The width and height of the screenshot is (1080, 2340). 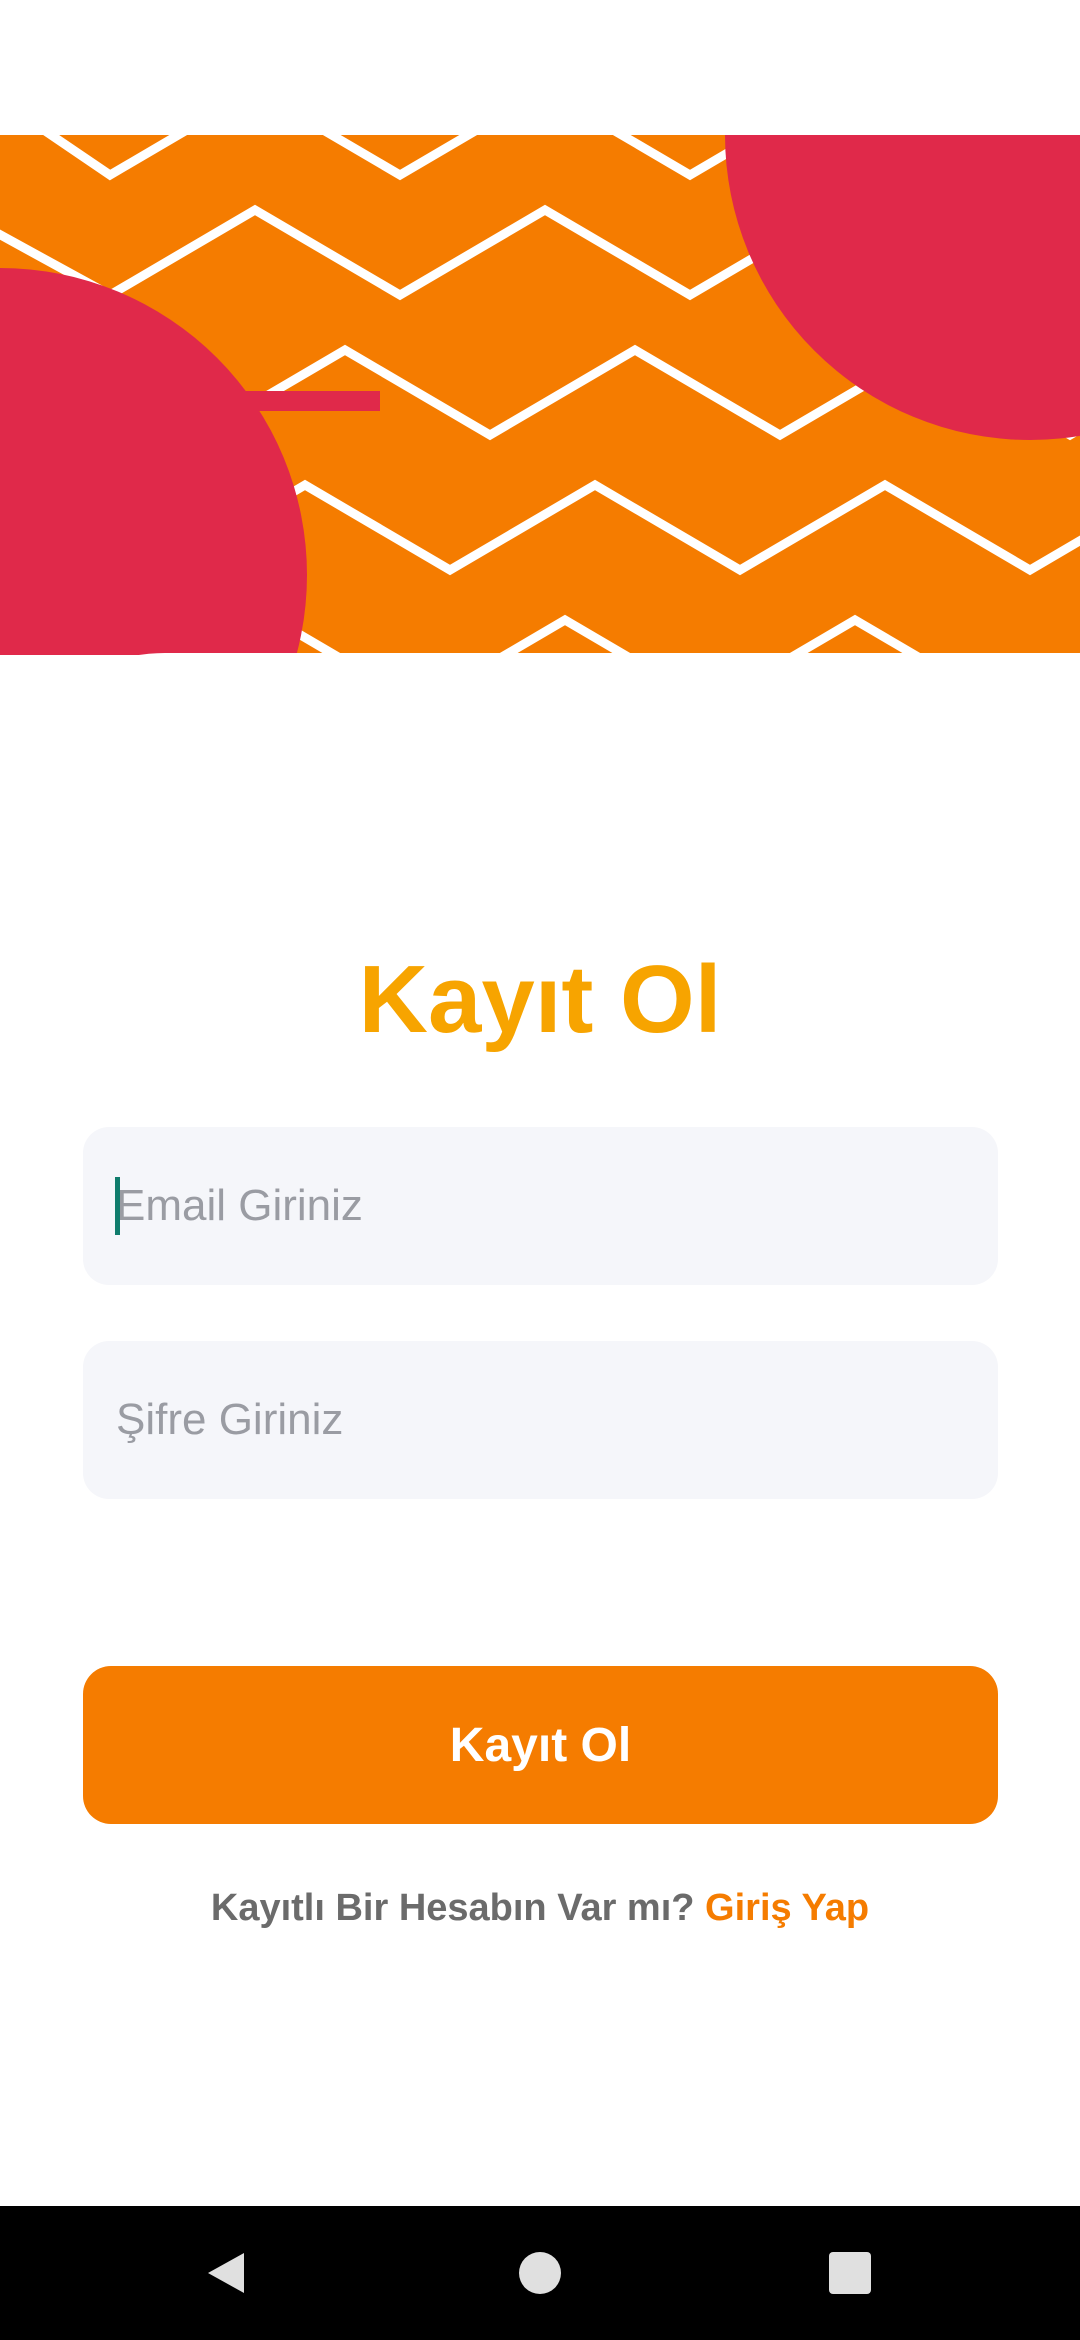 I want to click on nav-home-button, so click(x=540, y=2273).